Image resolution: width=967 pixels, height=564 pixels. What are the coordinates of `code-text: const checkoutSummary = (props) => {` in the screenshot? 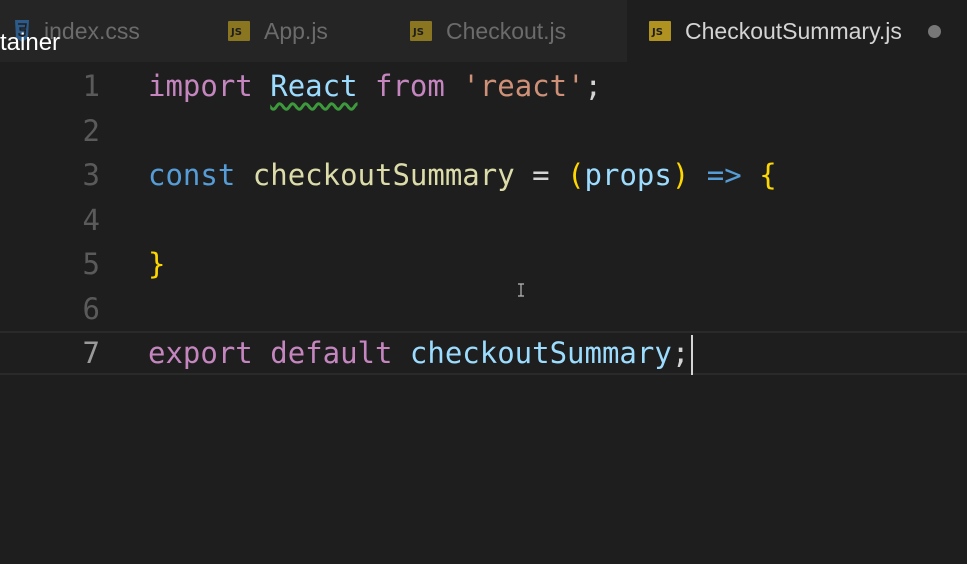 It's located at (462, 175).